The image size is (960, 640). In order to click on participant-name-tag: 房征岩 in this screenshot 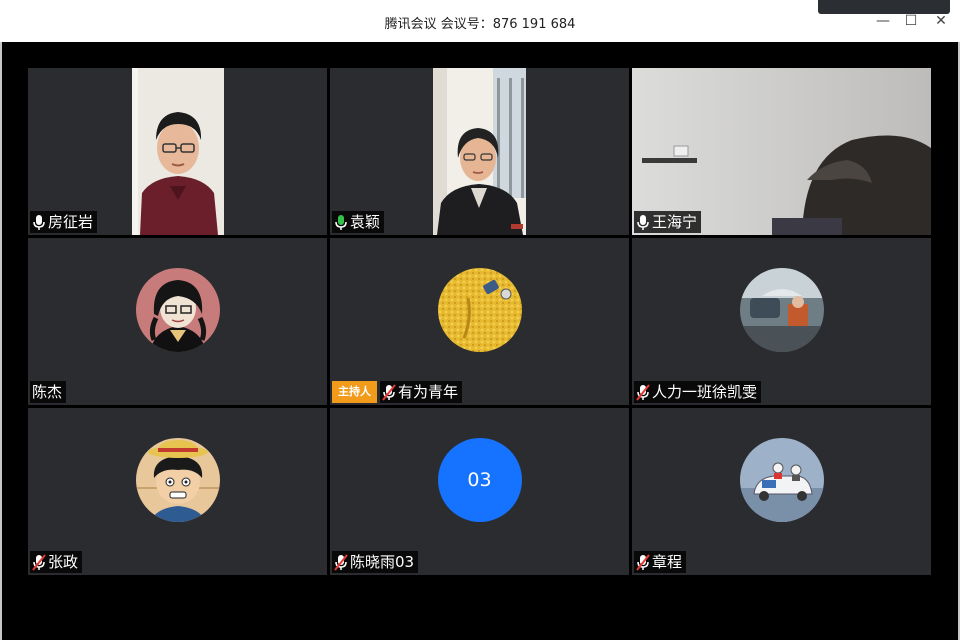, I will do `click(64, 222)`.